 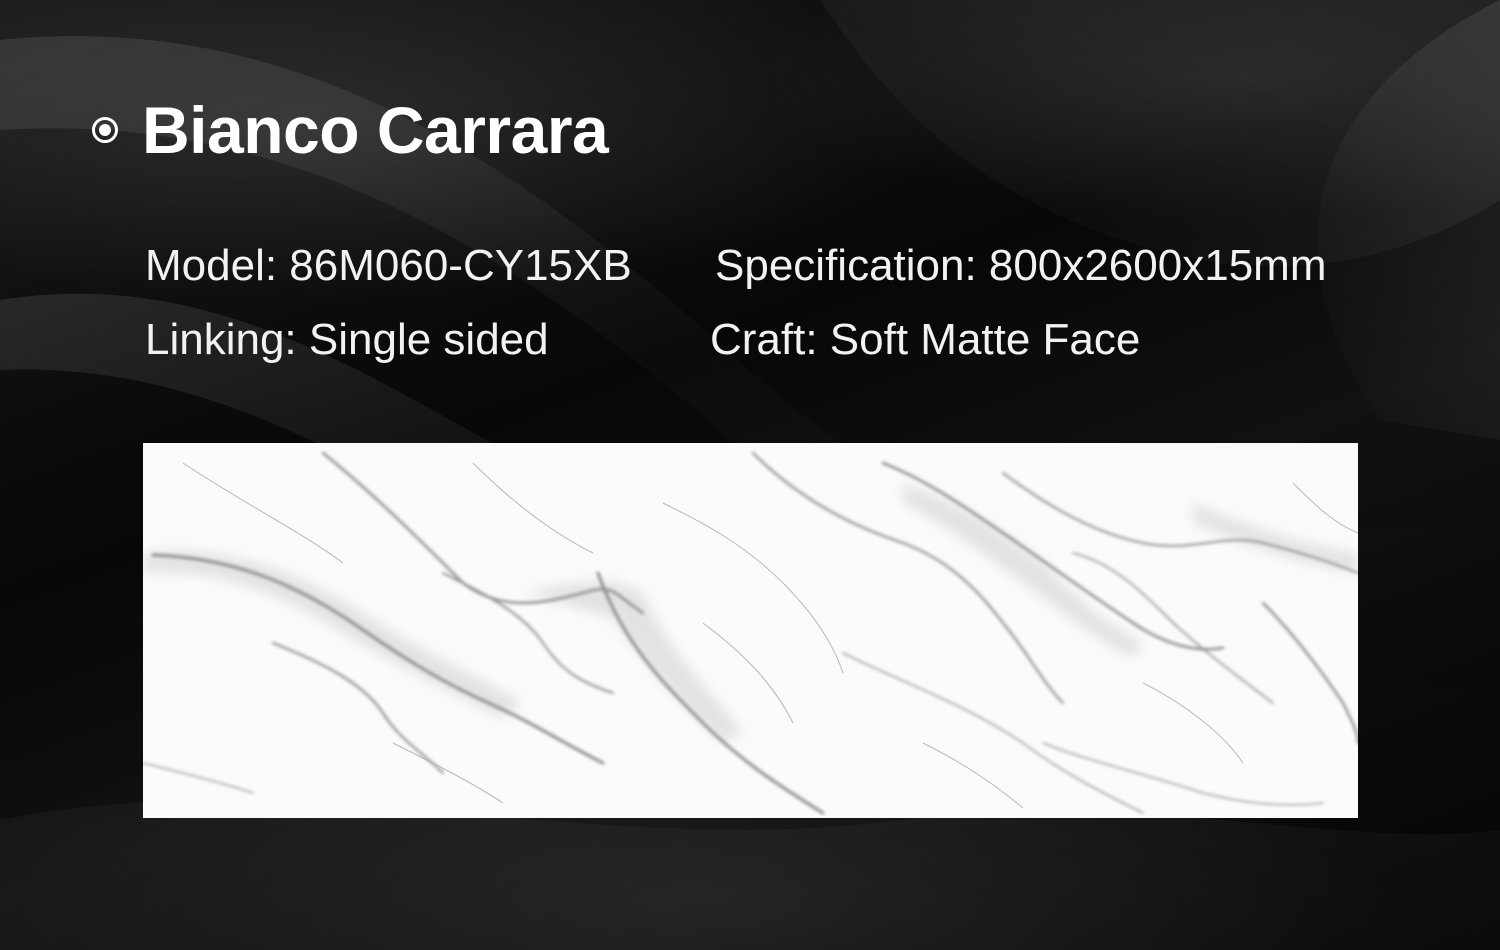 I want to click on bullet-dot, so click(x=105, y=130).